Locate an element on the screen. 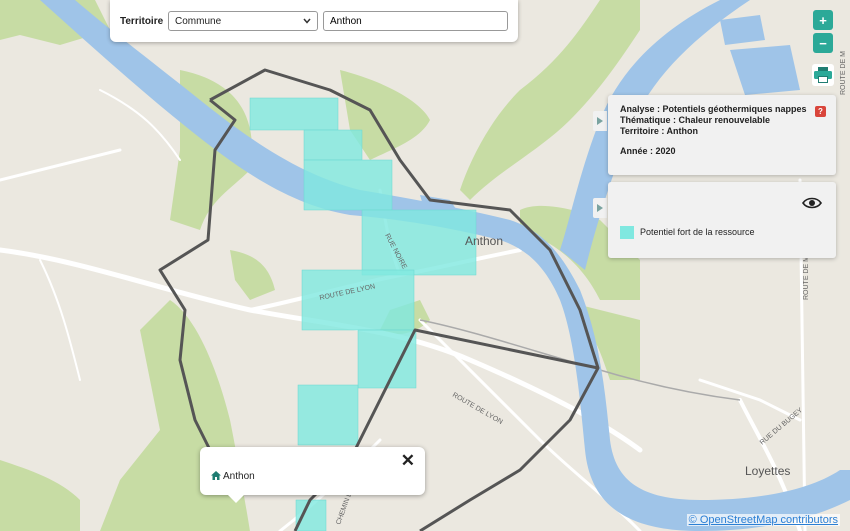 This screenshot has width=850, height=531. print-button is located at coordinates (823, 75).